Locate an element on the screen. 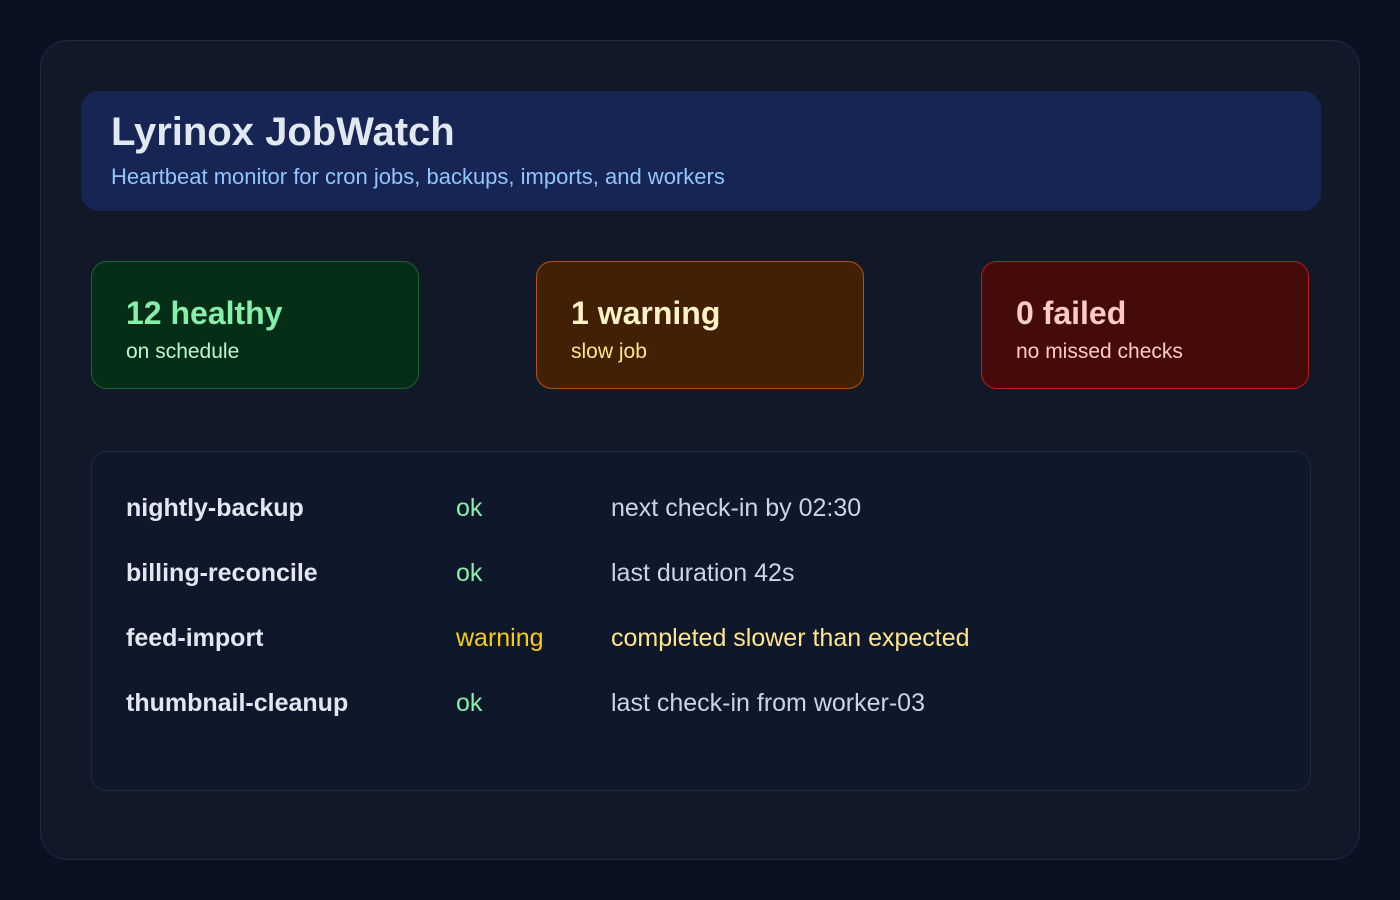 The height and width of the screenshot is (900, 1400). job-detail: next check-in by 02:30 is located at coordinates (736, 508).